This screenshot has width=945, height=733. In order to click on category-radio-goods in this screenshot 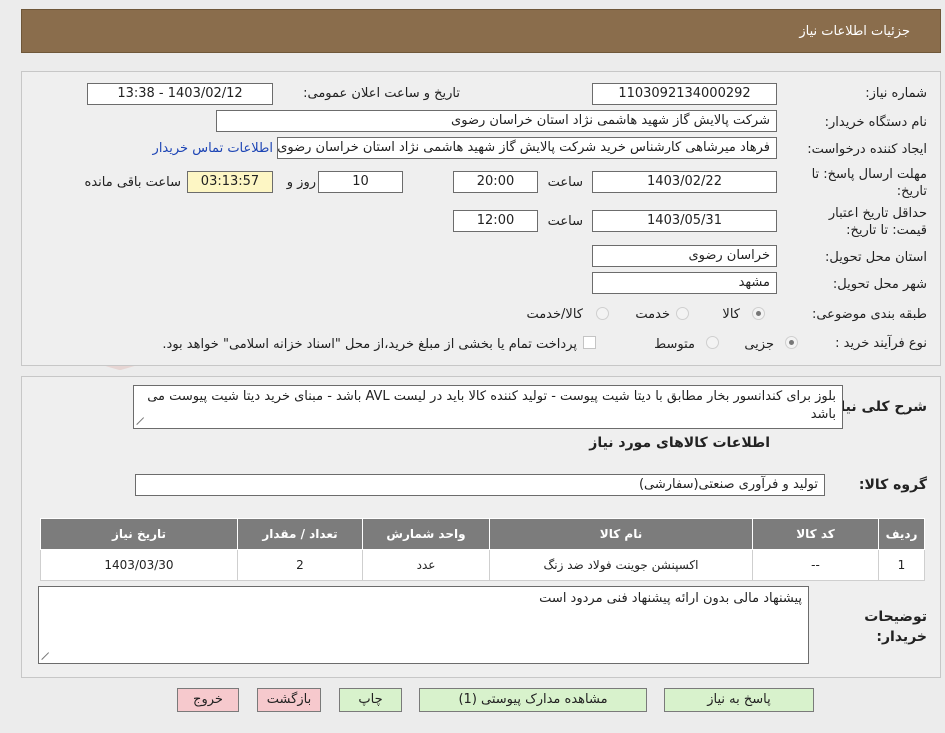, I will do `click(758, 313)`.